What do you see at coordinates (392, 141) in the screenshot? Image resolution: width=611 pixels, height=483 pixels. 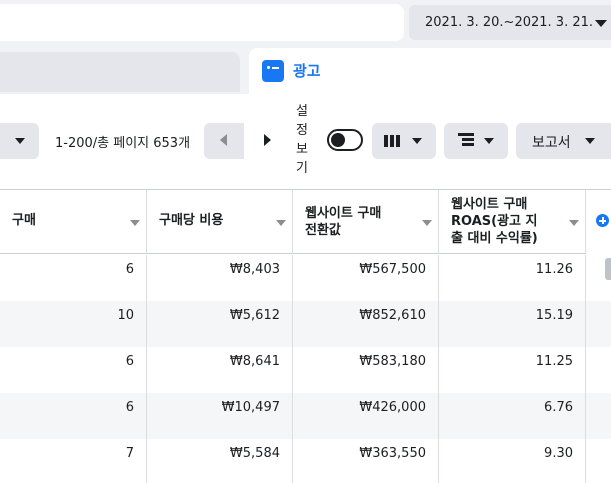 I see `columns-icon` at bounding box center [392, 141].